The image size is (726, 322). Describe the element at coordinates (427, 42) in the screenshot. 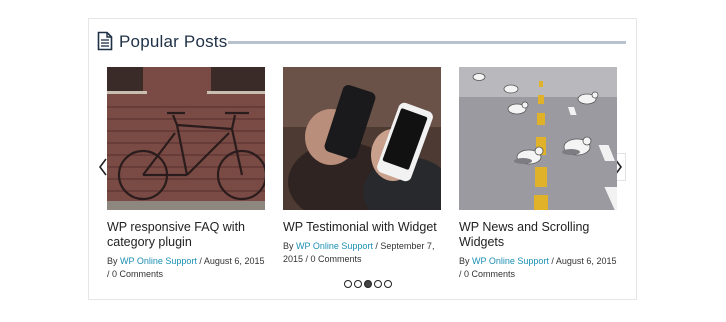

I see `title-divider` at that location.